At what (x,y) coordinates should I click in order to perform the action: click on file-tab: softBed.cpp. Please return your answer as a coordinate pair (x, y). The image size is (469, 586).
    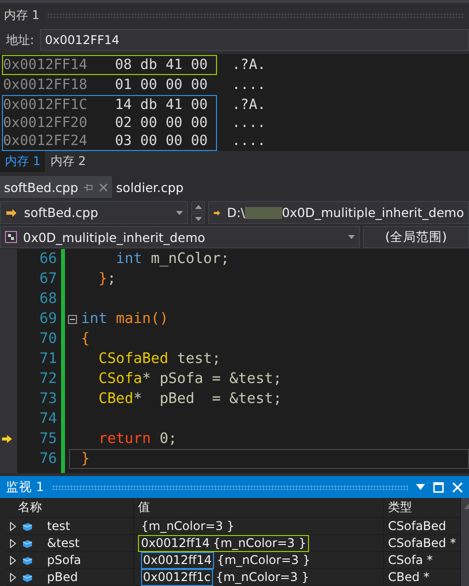
    Looking at the image, I should click on (56, 187).